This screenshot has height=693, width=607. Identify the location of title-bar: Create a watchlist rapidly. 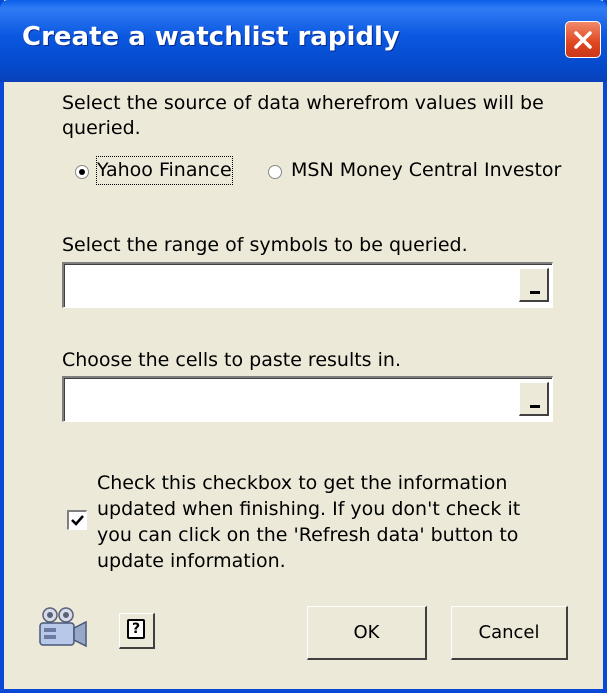
(303, 41).